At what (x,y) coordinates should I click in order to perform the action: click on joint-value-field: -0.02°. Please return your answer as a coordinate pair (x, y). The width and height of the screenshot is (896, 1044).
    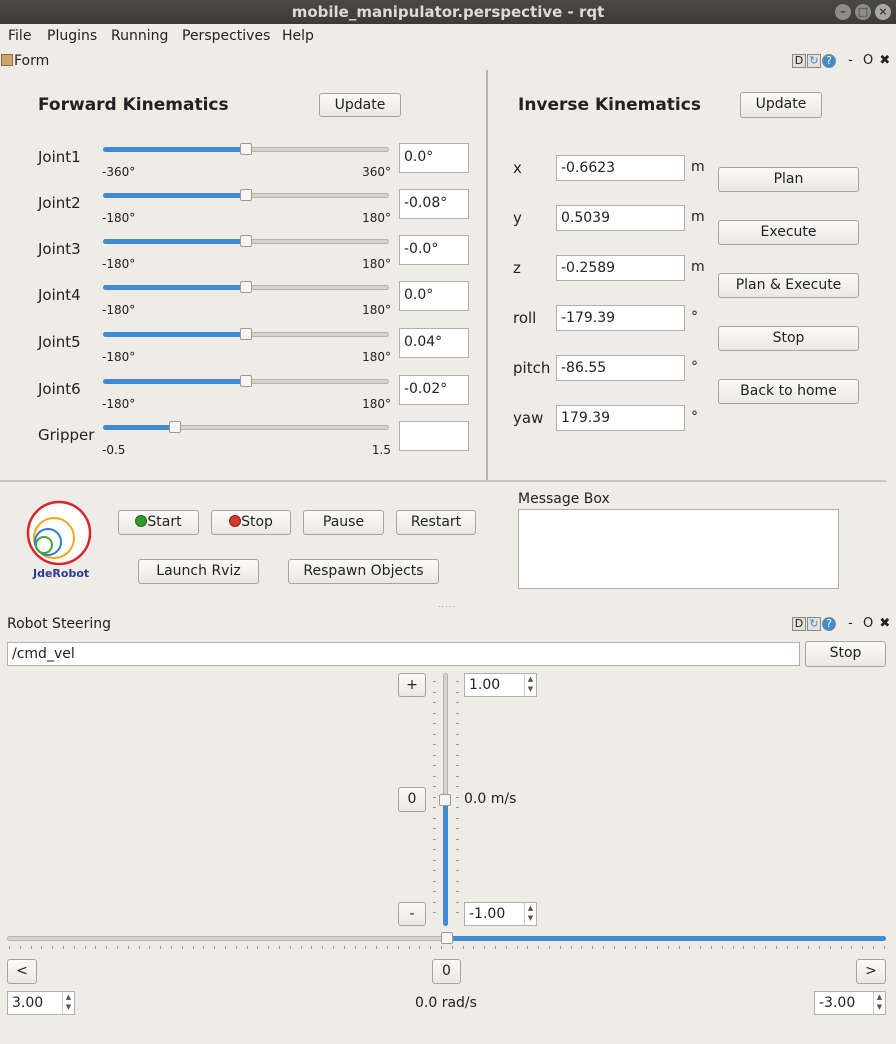
    Looking at the image, I should click on (434, 390).